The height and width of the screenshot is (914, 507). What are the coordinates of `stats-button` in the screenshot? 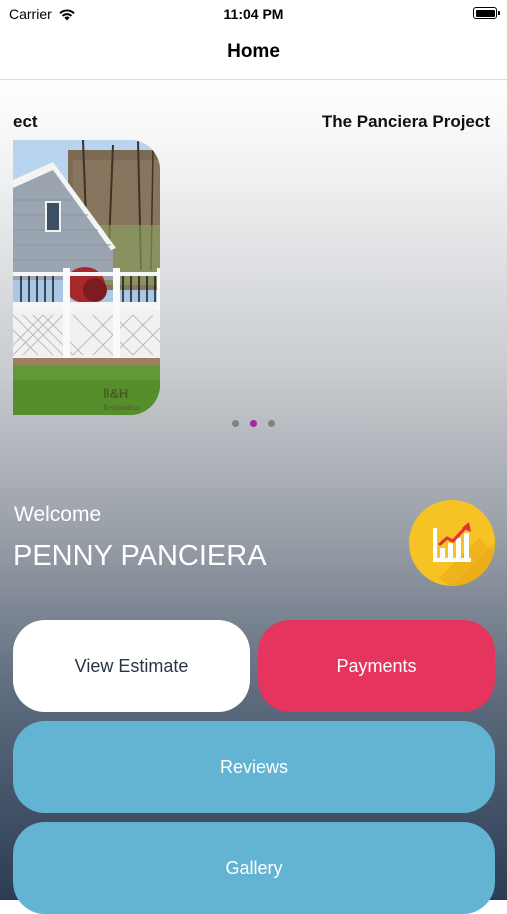 It's located at (452, 543).